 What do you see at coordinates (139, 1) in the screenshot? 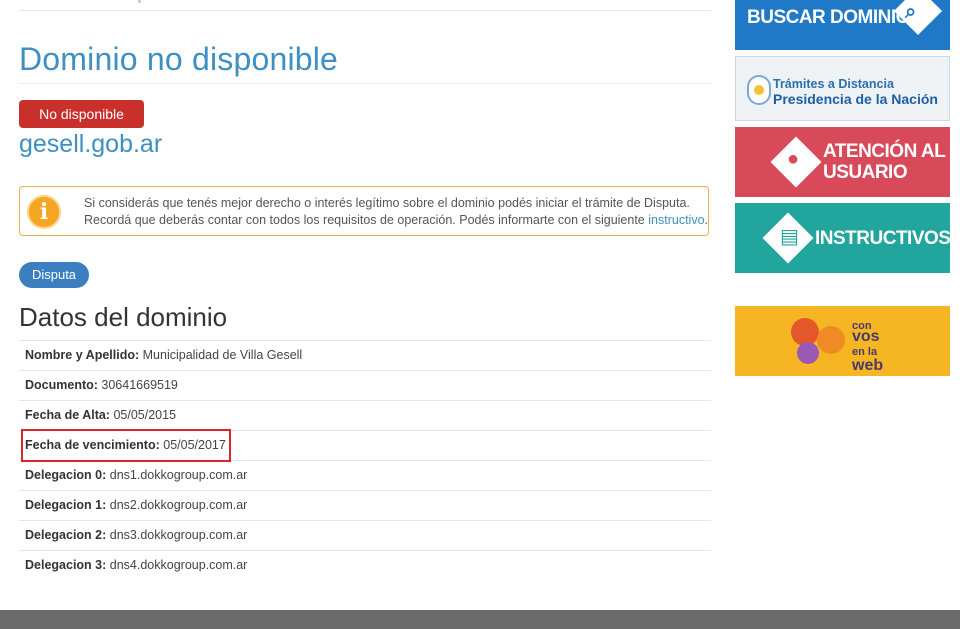
I see `top-sliver` at bounding box center [139, 1].